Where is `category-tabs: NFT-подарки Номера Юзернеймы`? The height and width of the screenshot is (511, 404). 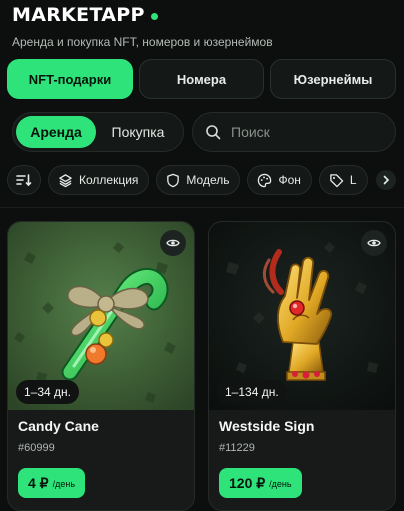
category-tabs: NFT-подарки Номера Юзернеймы is located at coordinates (201, 79).